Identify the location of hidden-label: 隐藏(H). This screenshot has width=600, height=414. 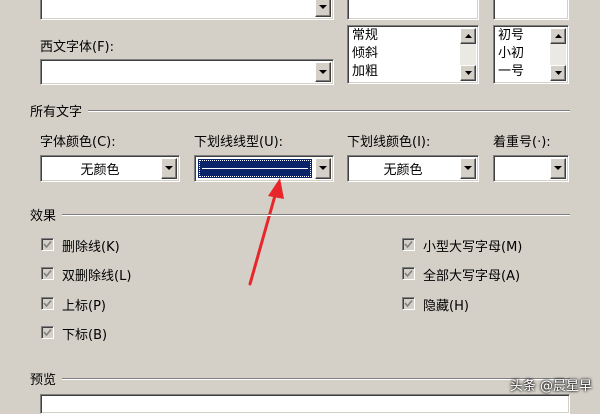
(446, 304).